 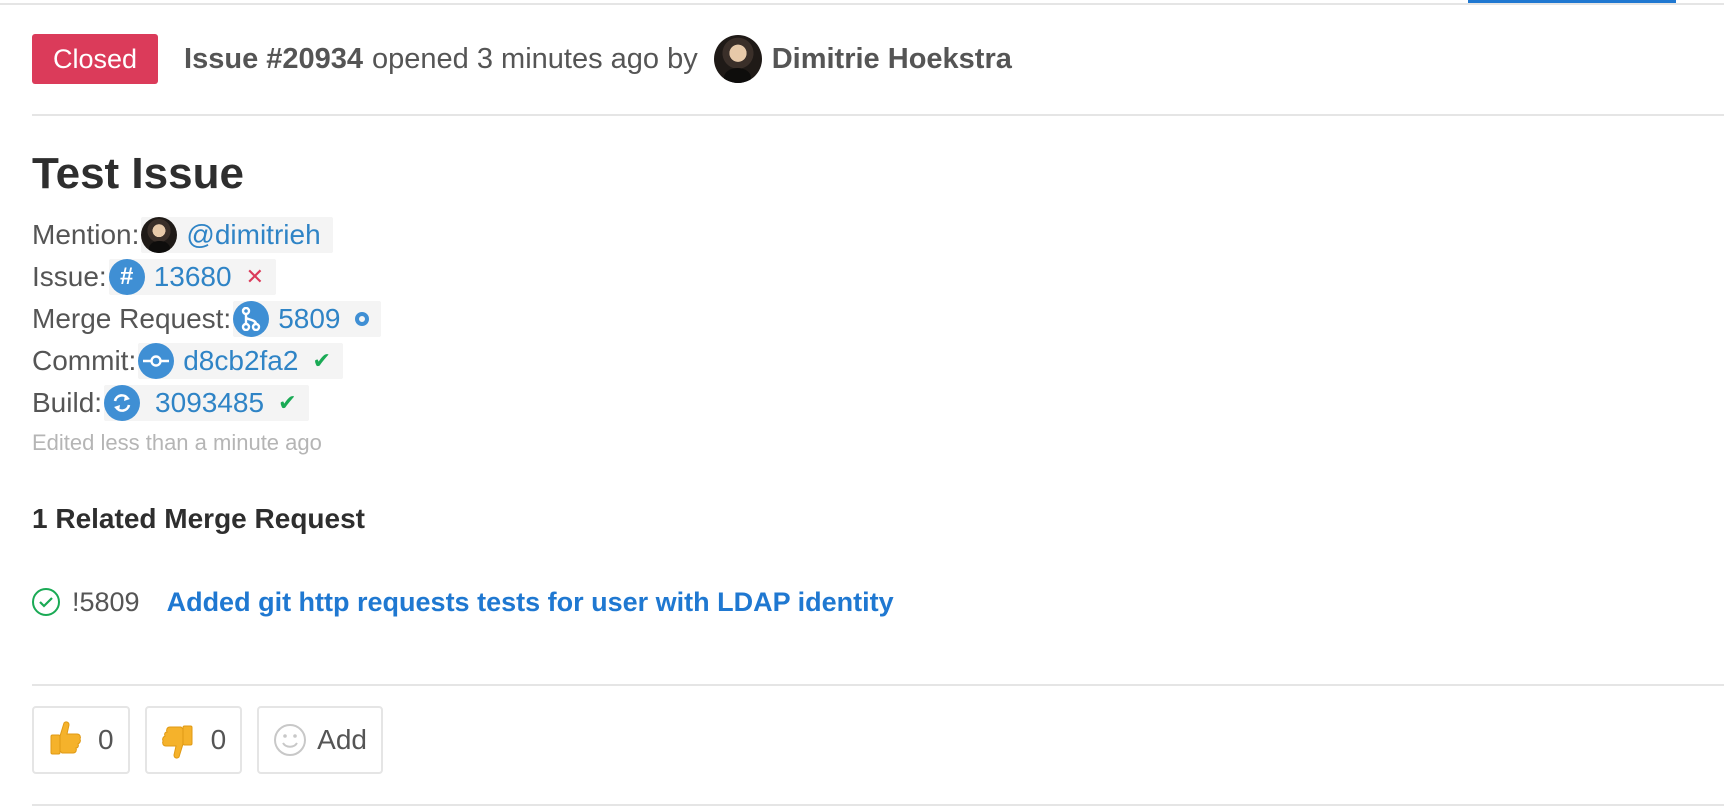 What do you see at coordinates (138, 173) in the screenshot?
I see `issue-title: Test Issue` at bounding box center [138, 173].